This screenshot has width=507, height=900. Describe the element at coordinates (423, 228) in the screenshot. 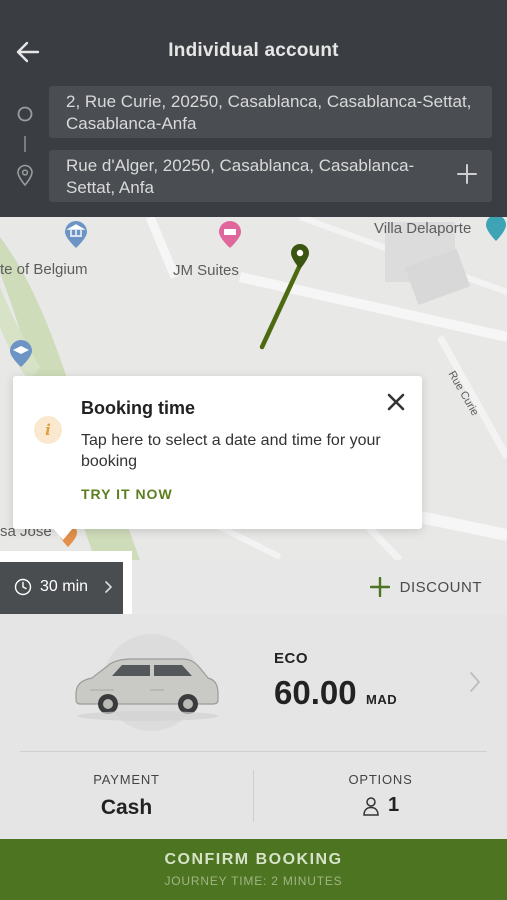

I see `map-label-villa: Villa Delaporte` at that location.